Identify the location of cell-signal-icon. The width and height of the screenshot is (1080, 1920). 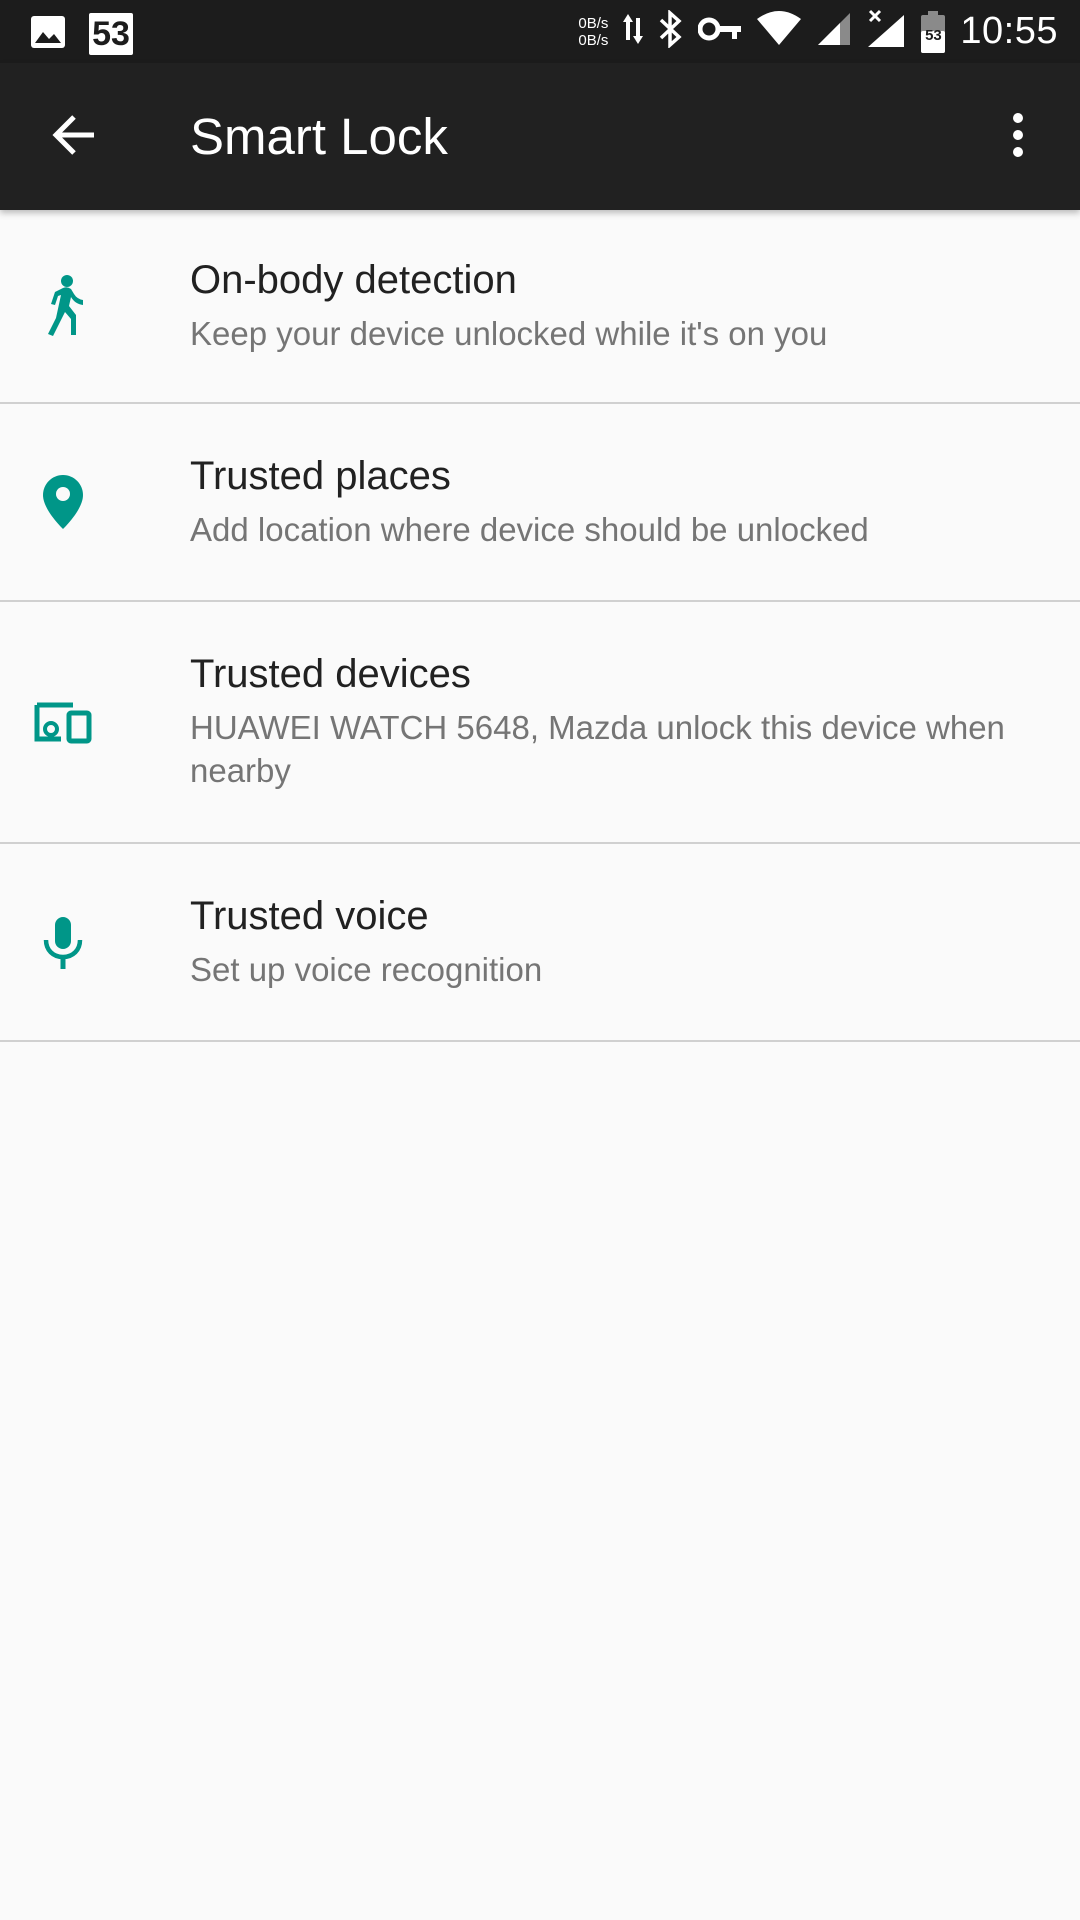
(834, 31).